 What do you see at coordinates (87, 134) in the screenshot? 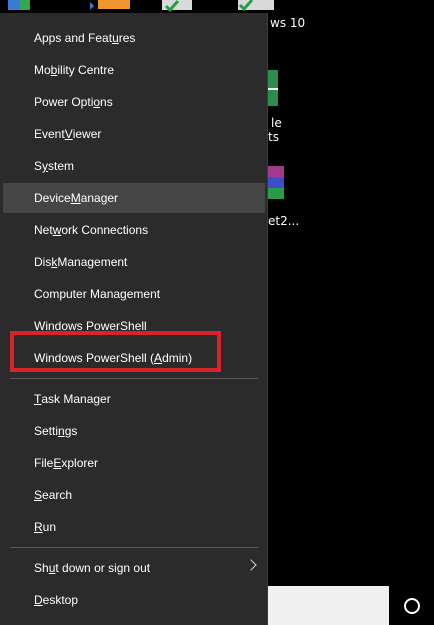
I see `menu-item-label-rest: iewer` at bounding box center [87, 134].